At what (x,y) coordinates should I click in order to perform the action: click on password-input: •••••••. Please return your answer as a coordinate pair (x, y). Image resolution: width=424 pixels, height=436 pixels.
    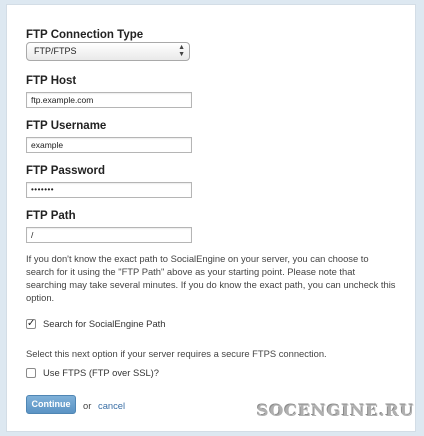
    Looking at the image, I should click on (109, 190).